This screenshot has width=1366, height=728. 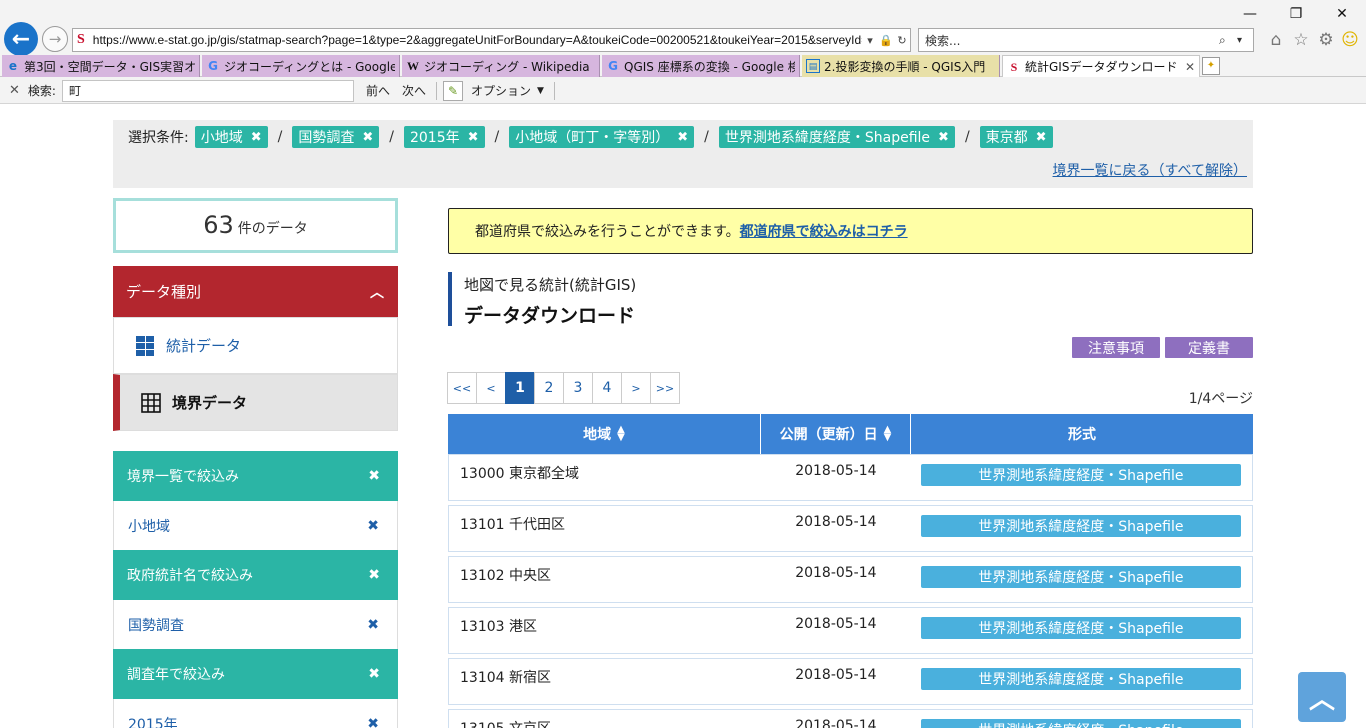 I want to click on filter-boundary-header: 境界一覧で絞込み ✖, so click(x=255, y=476).